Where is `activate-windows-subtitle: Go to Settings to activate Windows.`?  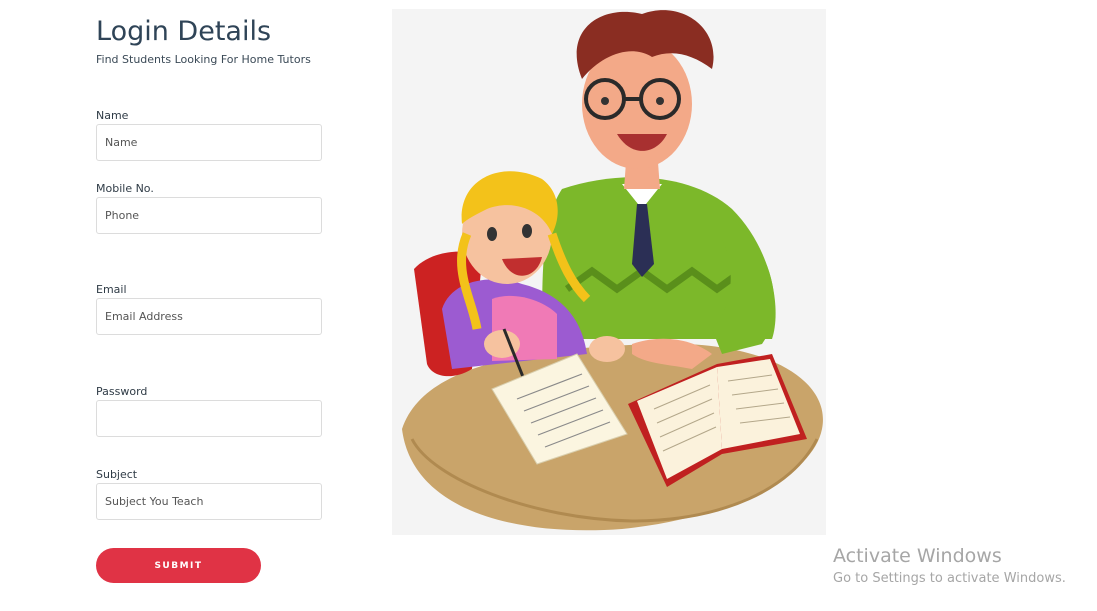
activate-windows-subtitle: Go to Settings to activate Windows. is located at coordinates (949, 578).